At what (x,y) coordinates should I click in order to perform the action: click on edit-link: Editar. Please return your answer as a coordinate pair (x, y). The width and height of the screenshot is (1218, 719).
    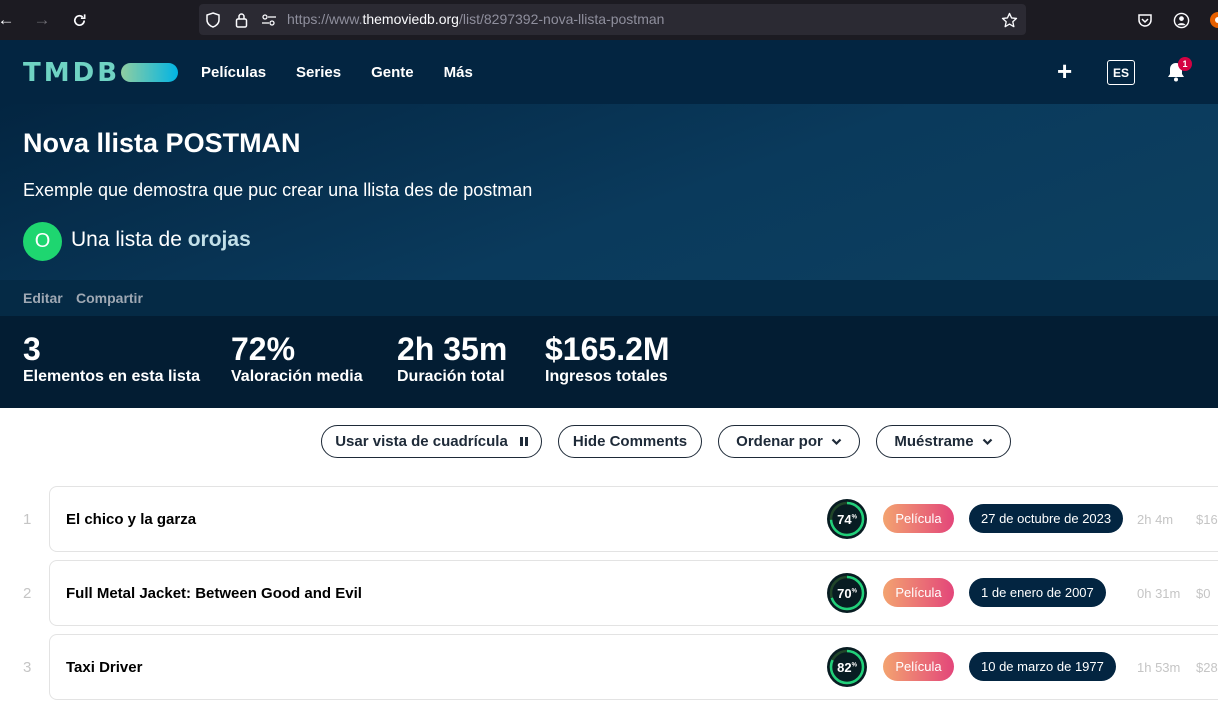
    Looking at the image, I should click on (43, 298).